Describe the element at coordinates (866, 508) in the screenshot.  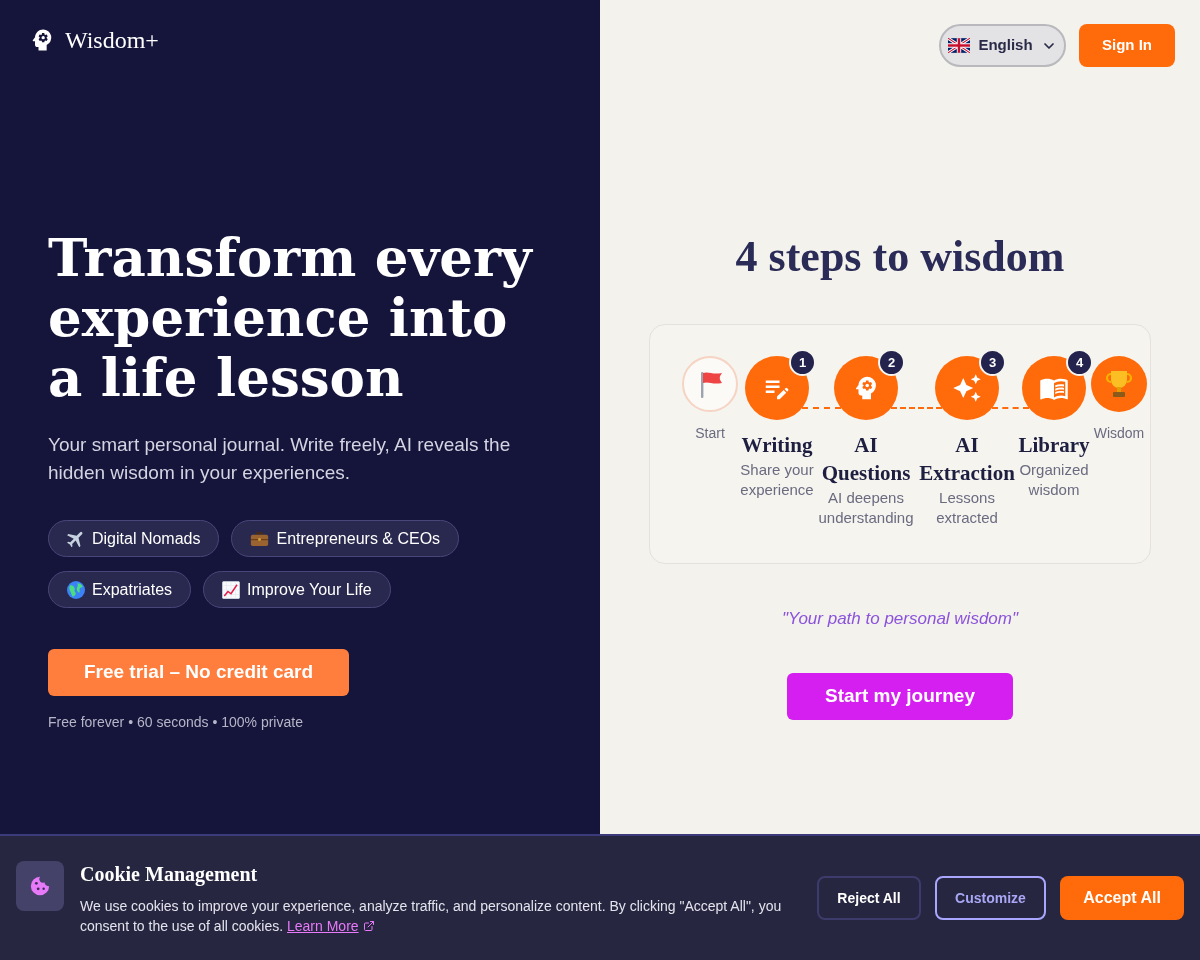
I see `step-description: AI deepens understanding` at that location.